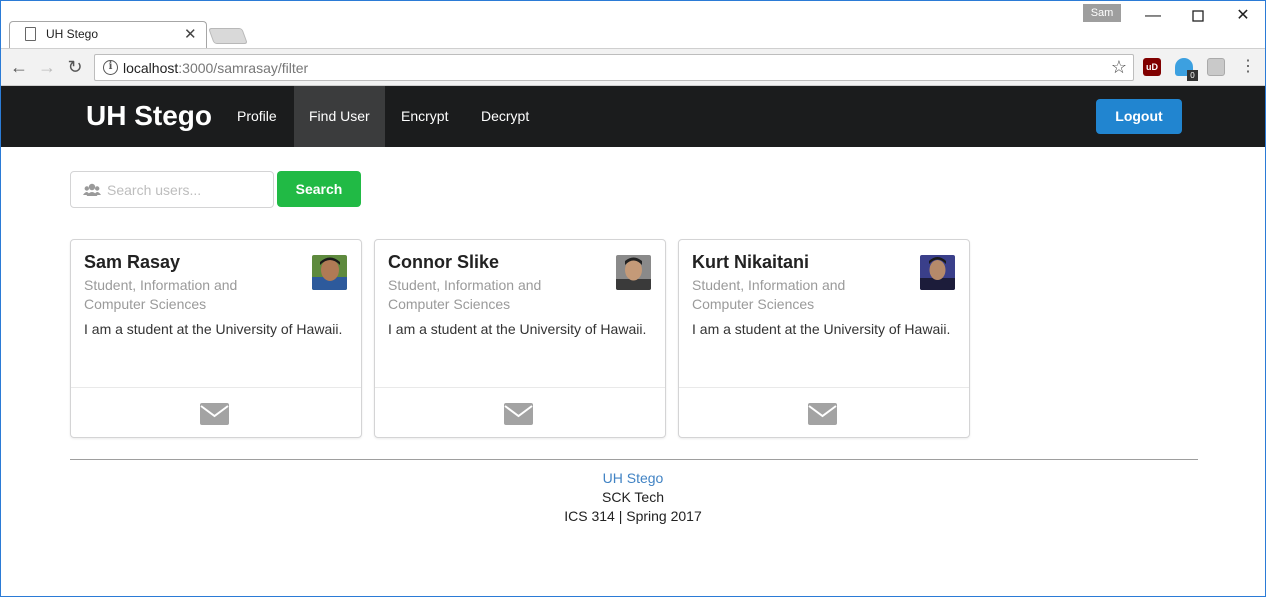  I want to click on url-host: localhost, so click(151, 68).